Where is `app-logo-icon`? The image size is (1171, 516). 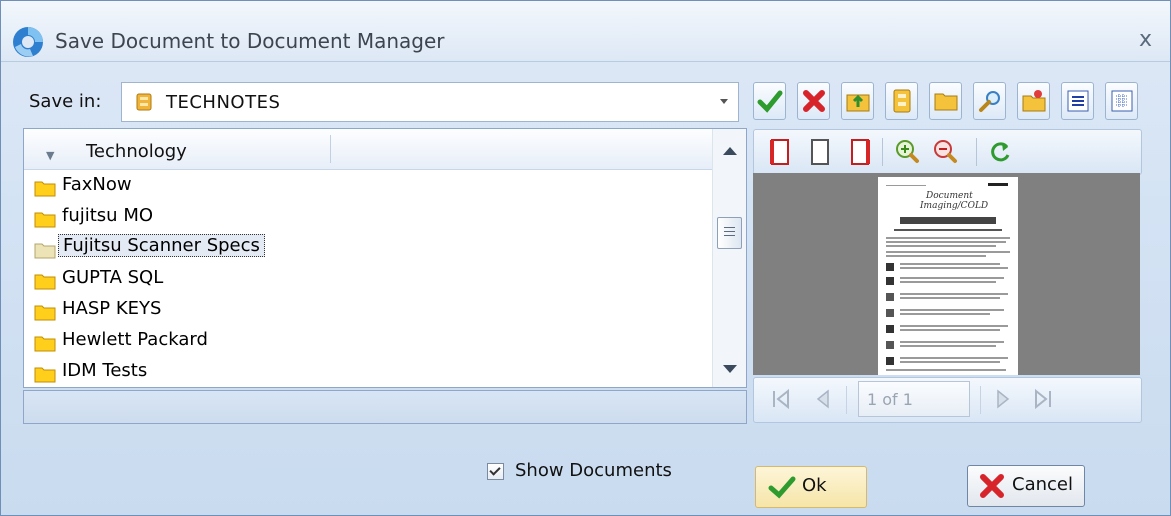 app-logo-icon is located at coordinates (28, 42).